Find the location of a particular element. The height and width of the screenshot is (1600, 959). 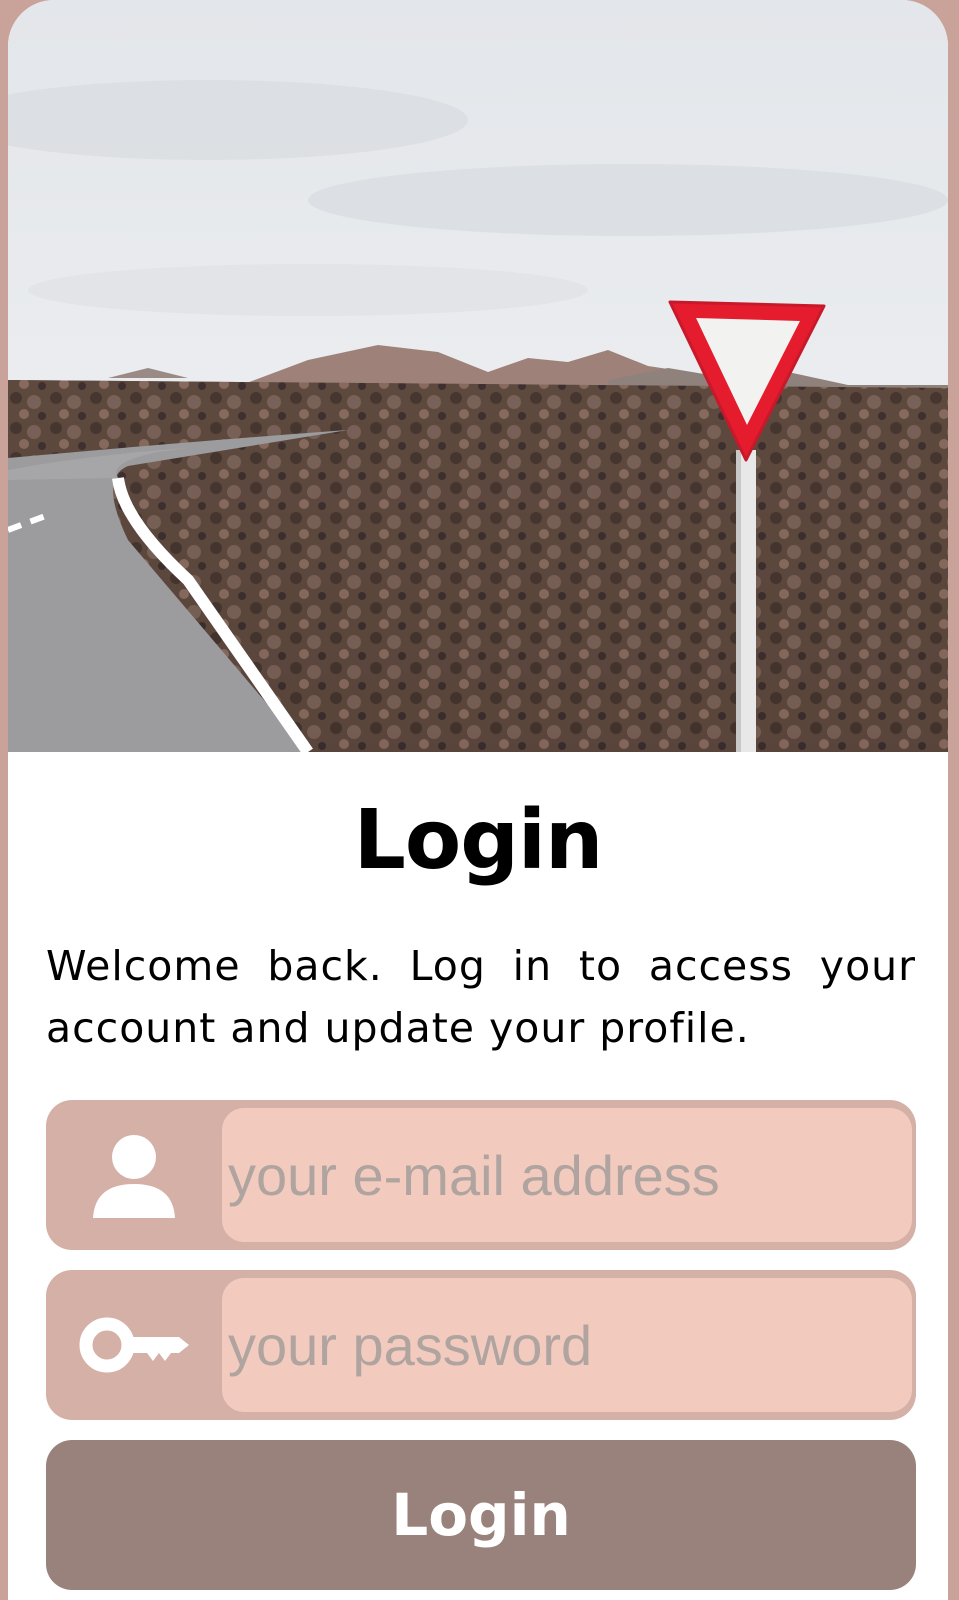

user-icon is located at coordinates (134, 1175).